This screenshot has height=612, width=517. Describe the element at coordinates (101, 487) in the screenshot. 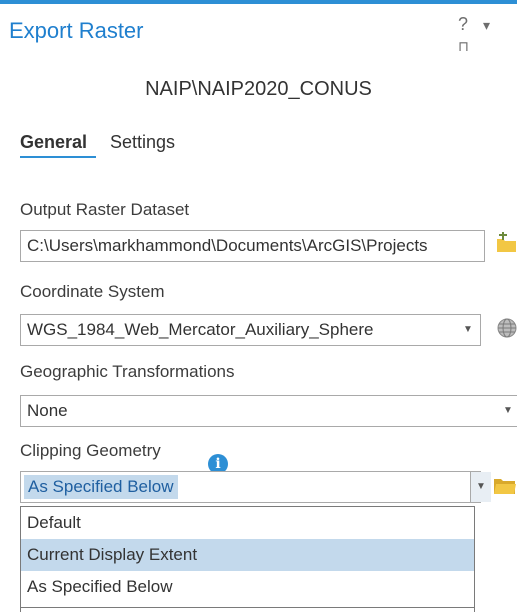

I see `clipping-geometry-value: As Specified Below` at that location.